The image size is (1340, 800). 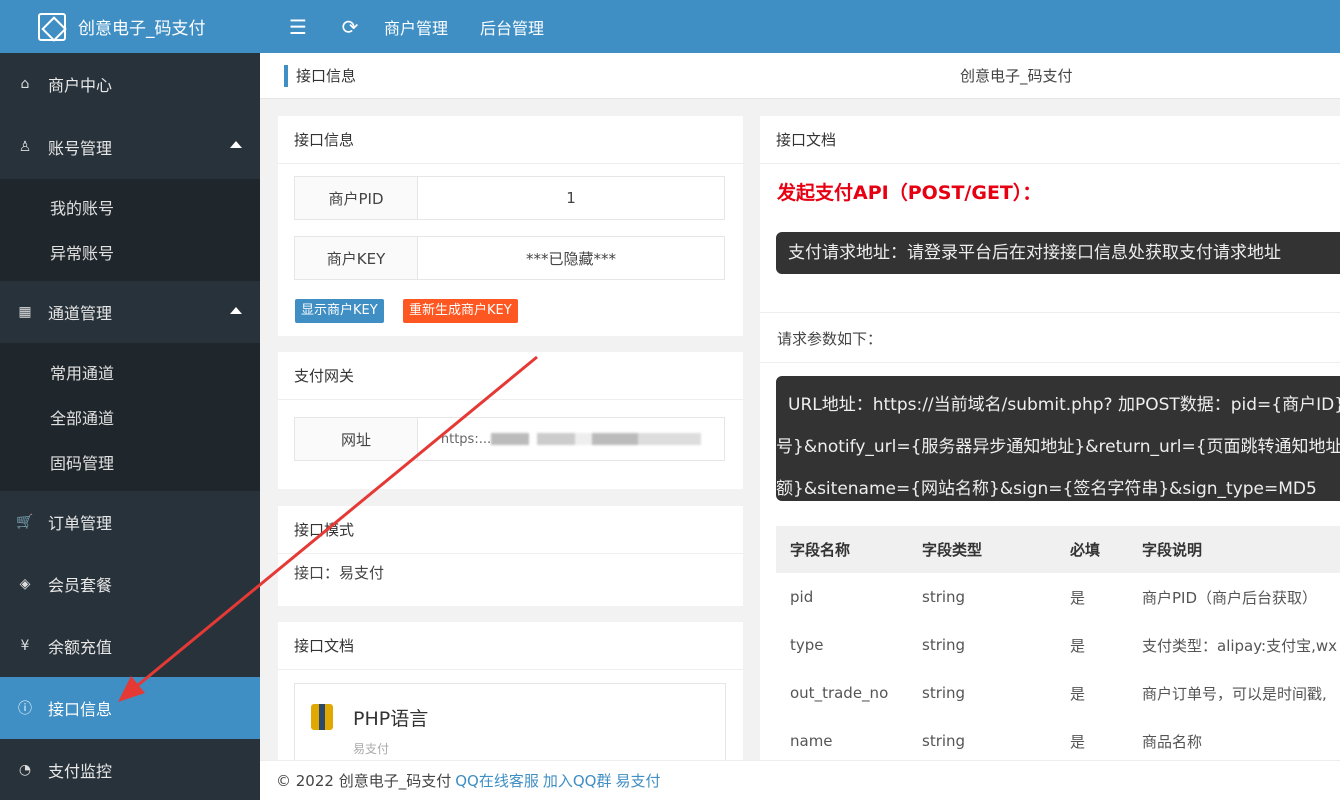 What do you see at coordinates (350, 27) in the screenshot?
I see `refresh-icon: ⟳` at bounding box center [350, 27].